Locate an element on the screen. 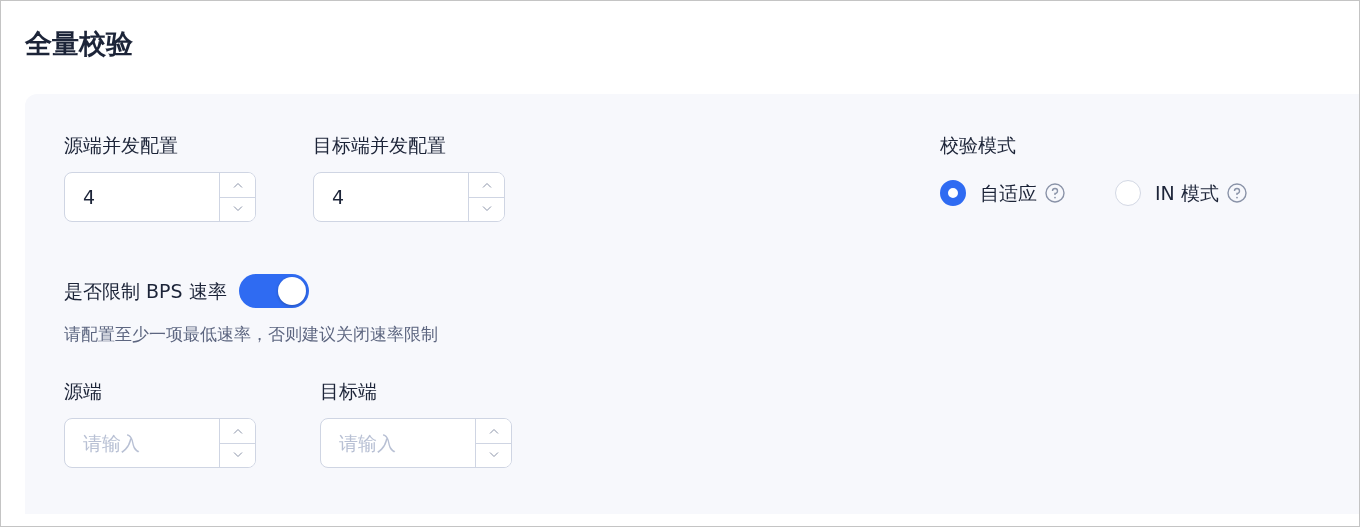 The image size is (1360, 527). radio-label: 自适应 is located at coordinates (1008, 193).